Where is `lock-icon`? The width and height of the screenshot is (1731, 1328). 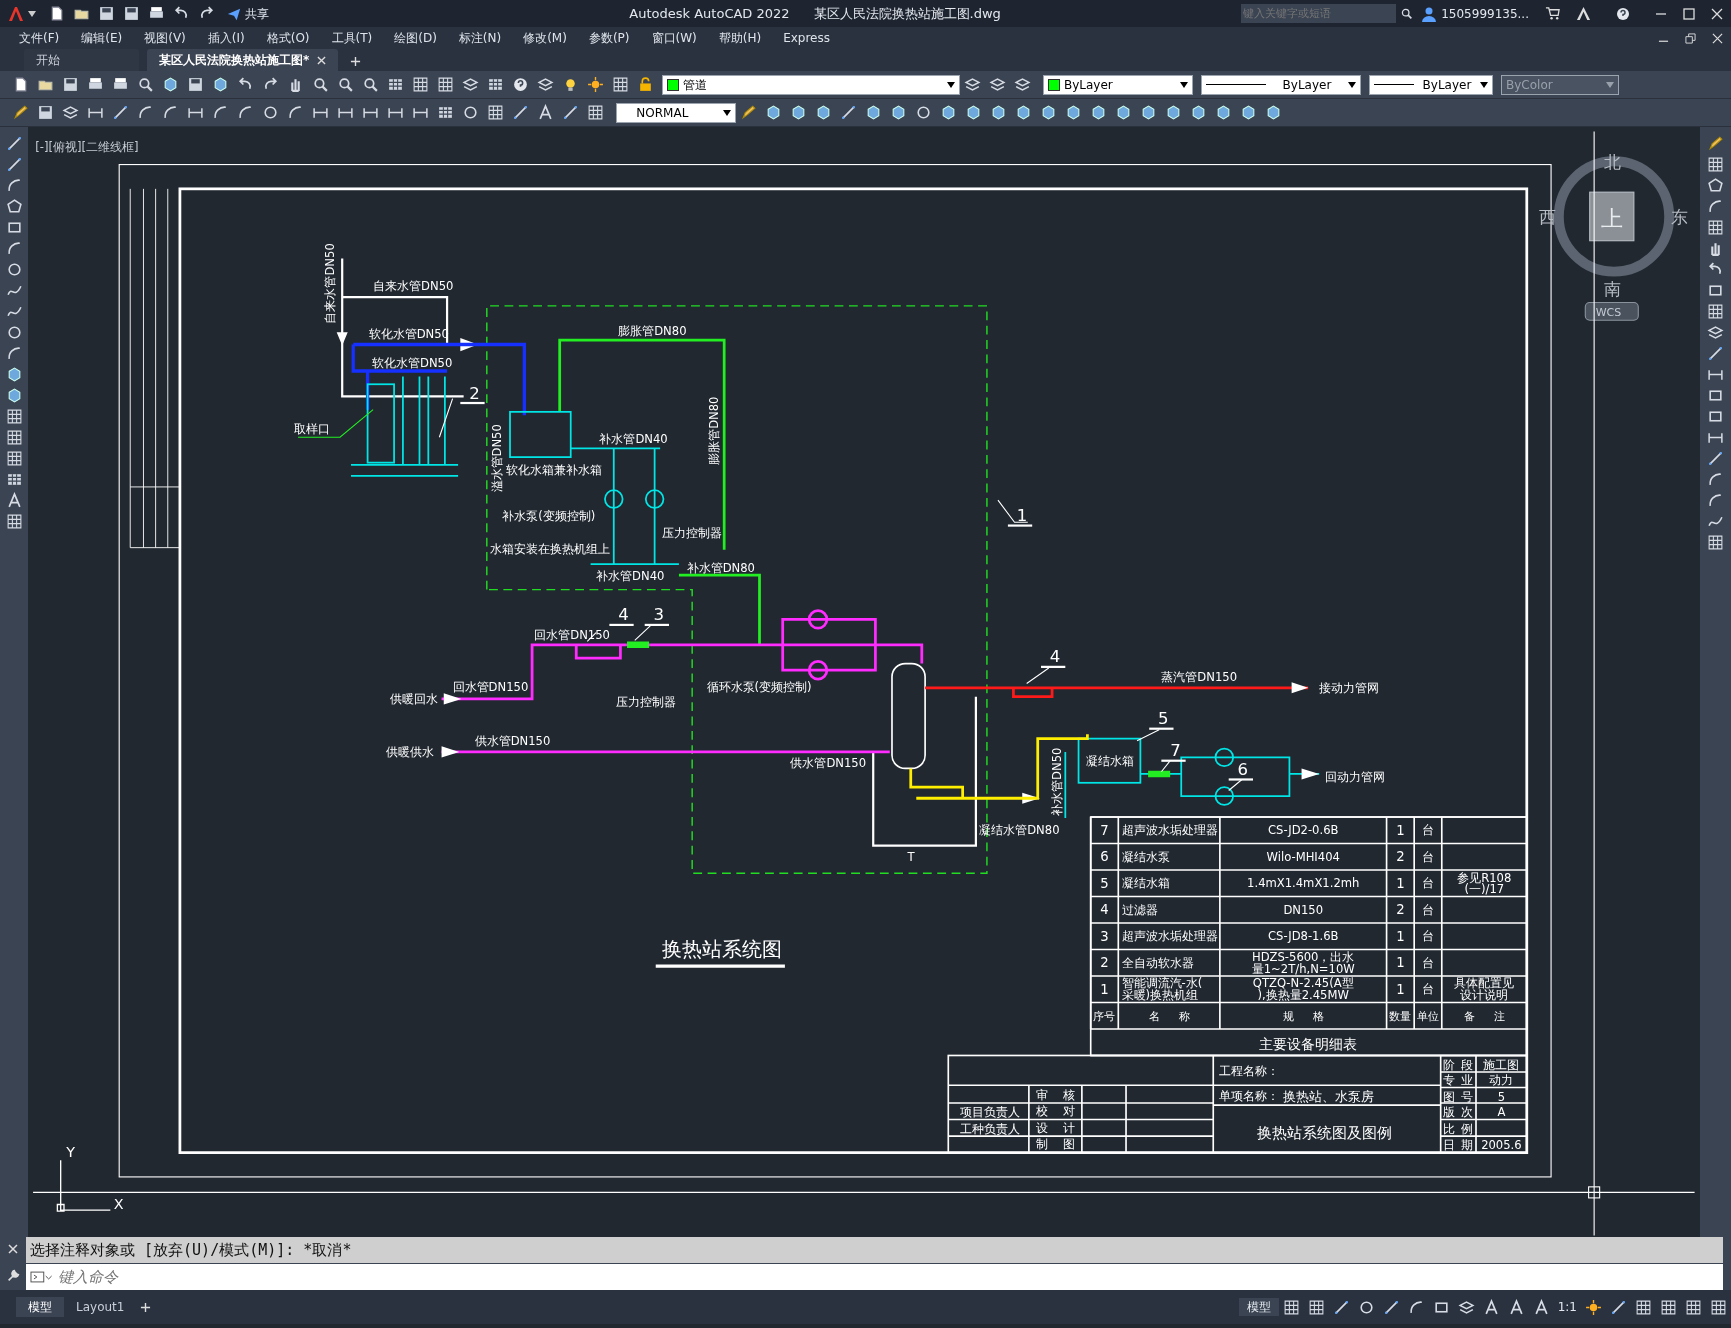
lock-icon is located at coordinates (645, 84).